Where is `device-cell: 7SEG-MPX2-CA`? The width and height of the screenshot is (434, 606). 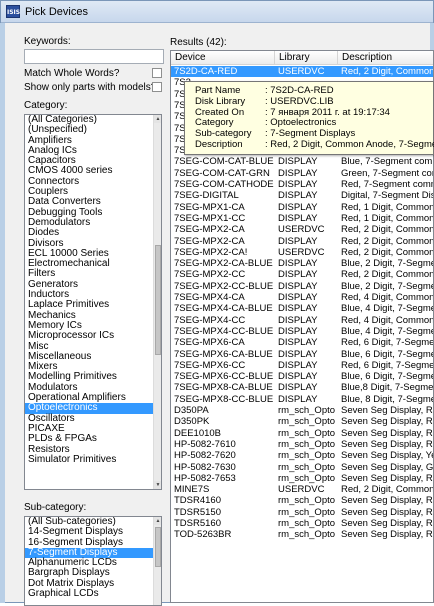
device-cell: 7SEG-MPX2-CA is located at coordinates (209, 241).